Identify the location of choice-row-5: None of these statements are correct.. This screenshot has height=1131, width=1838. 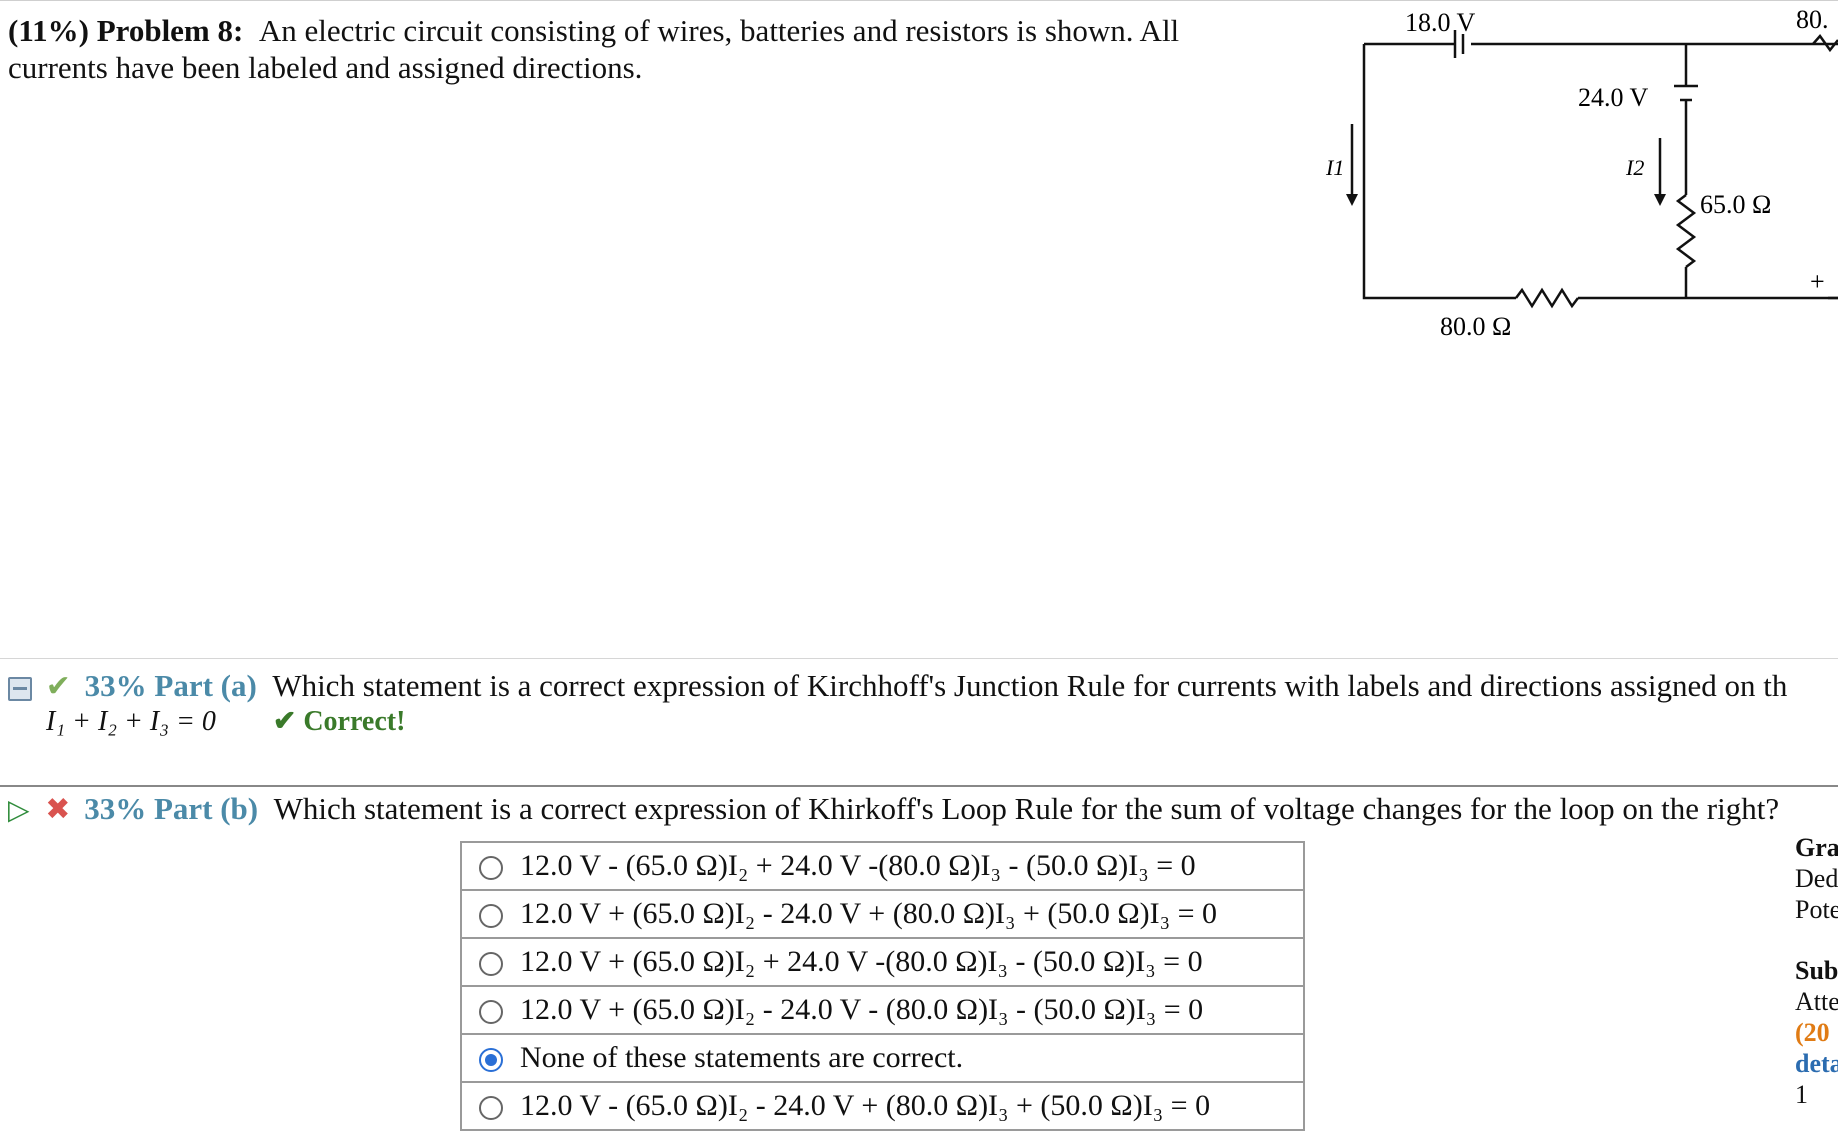
(882, 1058).